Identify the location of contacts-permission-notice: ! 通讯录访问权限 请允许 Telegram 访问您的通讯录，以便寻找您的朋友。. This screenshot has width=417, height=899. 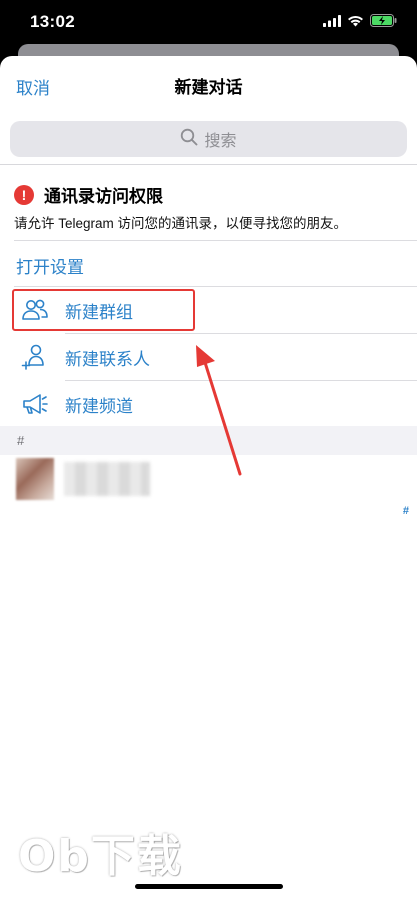
(208, 203).